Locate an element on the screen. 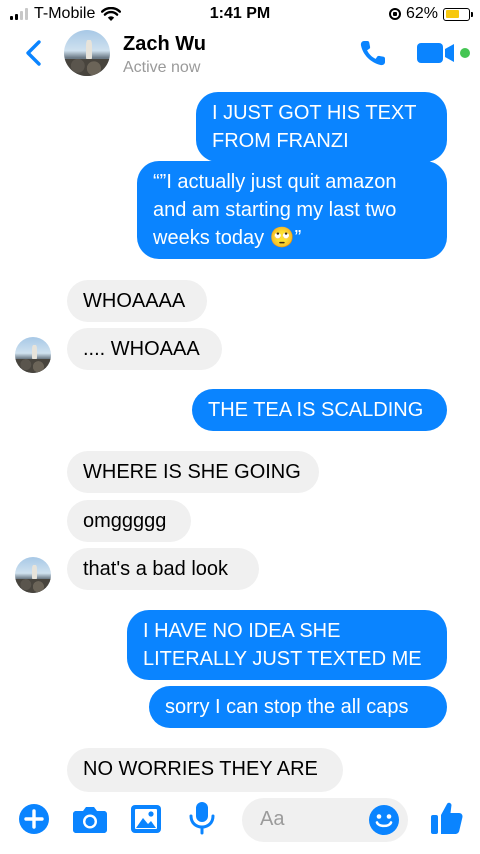 Image resolution: width=480 pixels, height=854 pixels. message-bubble-received: .... WHOAAA is located at coordinates (144, 349).